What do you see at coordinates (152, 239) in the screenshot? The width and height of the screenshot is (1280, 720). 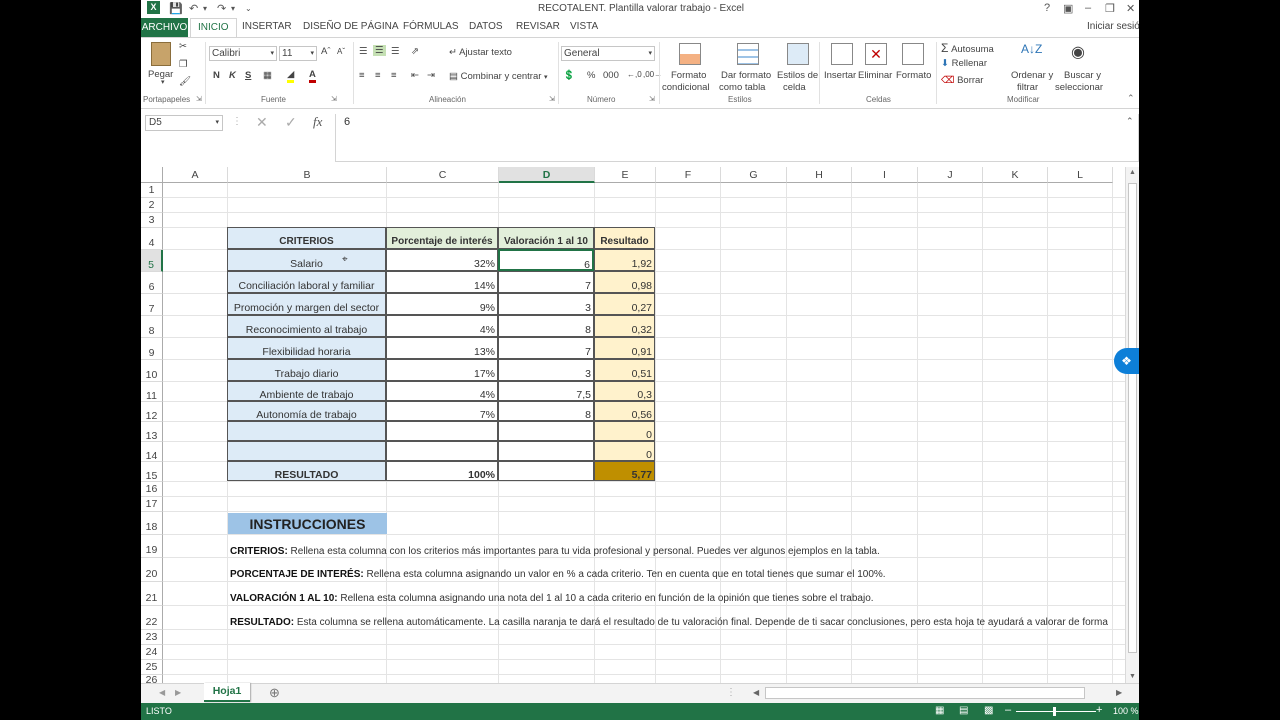 I see `row-header: 4` at bounding box center [152, 239].